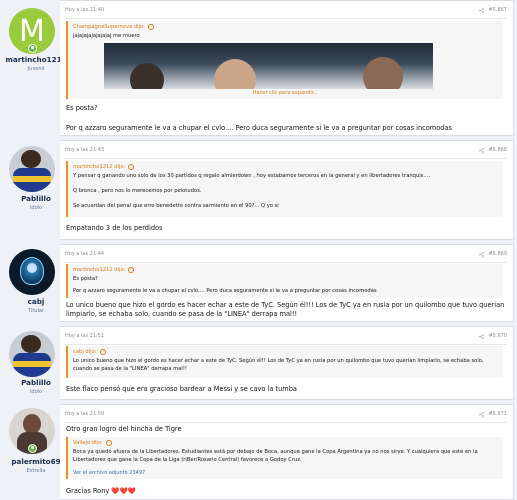 This screenshot has width=517, height=500. I want to click on post-message: Empatando 3 de los perdidos, so click(114, 228).